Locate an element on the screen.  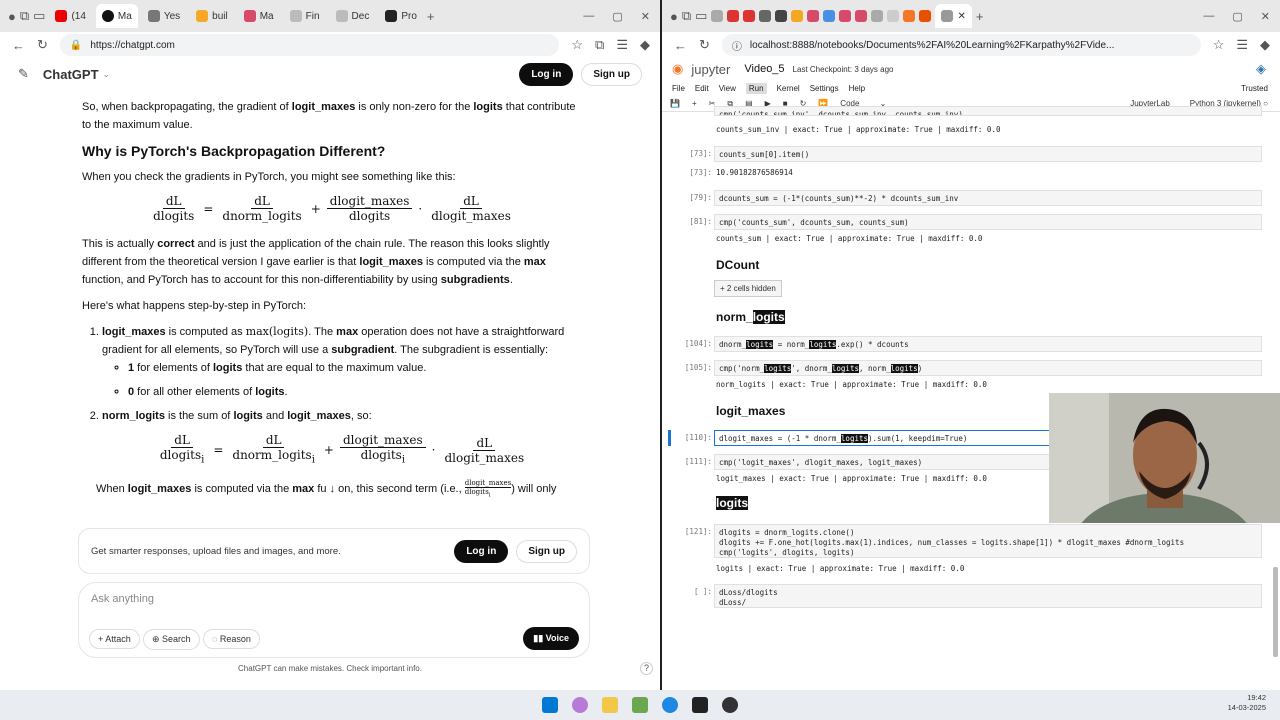
attach-button: + Attach is located at coordinates (114, 639).